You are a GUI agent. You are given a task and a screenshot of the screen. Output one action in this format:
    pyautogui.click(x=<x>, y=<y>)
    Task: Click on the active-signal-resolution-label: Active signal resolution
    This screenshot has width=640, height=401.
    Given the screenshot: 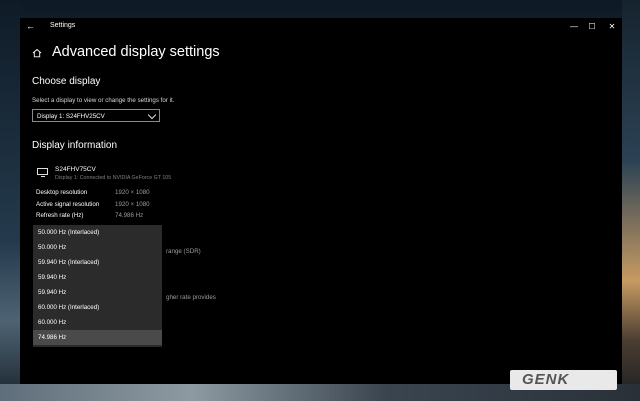 What is the action you would take?
    pyautogui.click(x=68, y=204)
    